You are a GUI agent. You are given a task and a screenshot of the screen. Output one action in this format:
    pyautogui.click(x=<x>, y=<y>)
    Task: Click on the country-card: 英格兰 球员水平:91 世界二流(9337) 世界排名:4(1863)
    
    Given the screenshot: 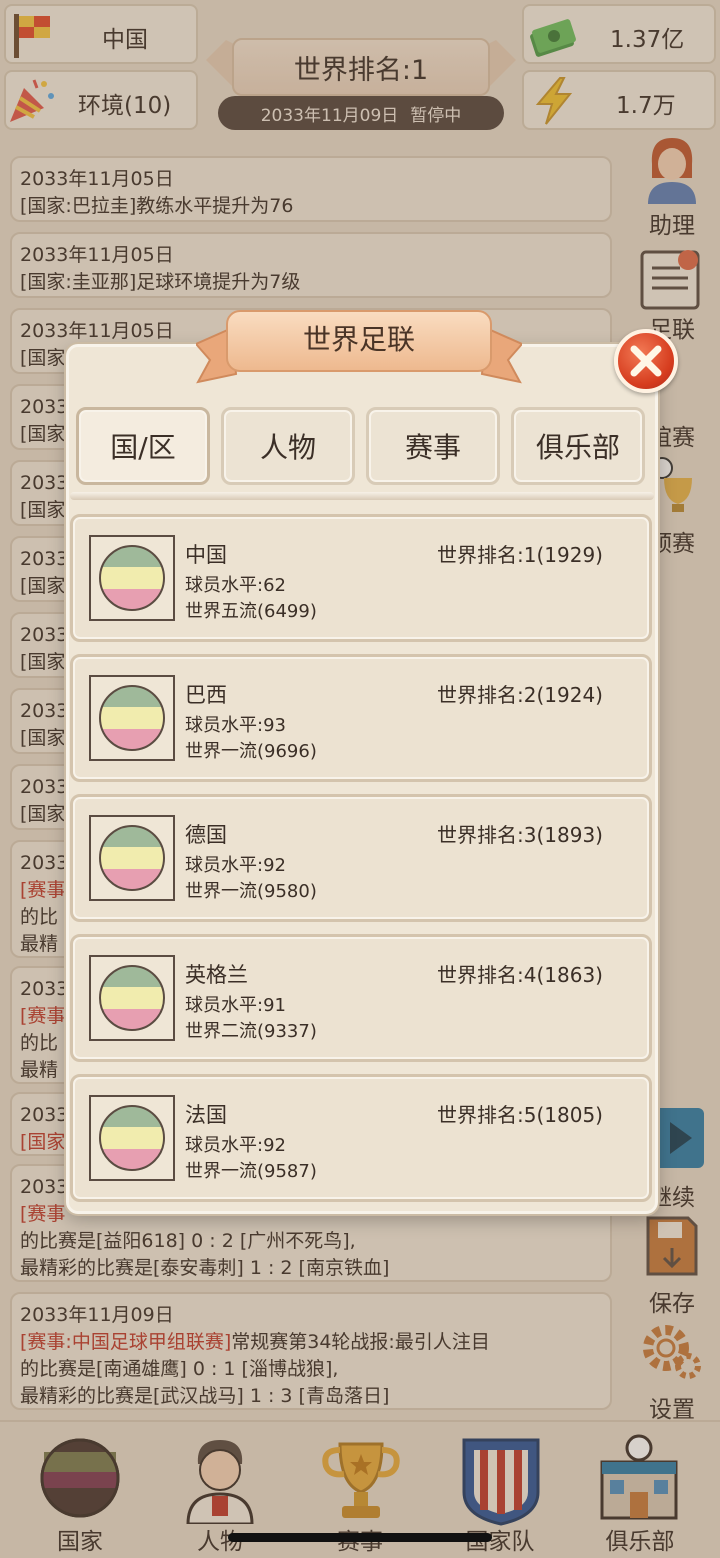 What is the action you would take?
    pyautogui.click(x=361, y=998)
    